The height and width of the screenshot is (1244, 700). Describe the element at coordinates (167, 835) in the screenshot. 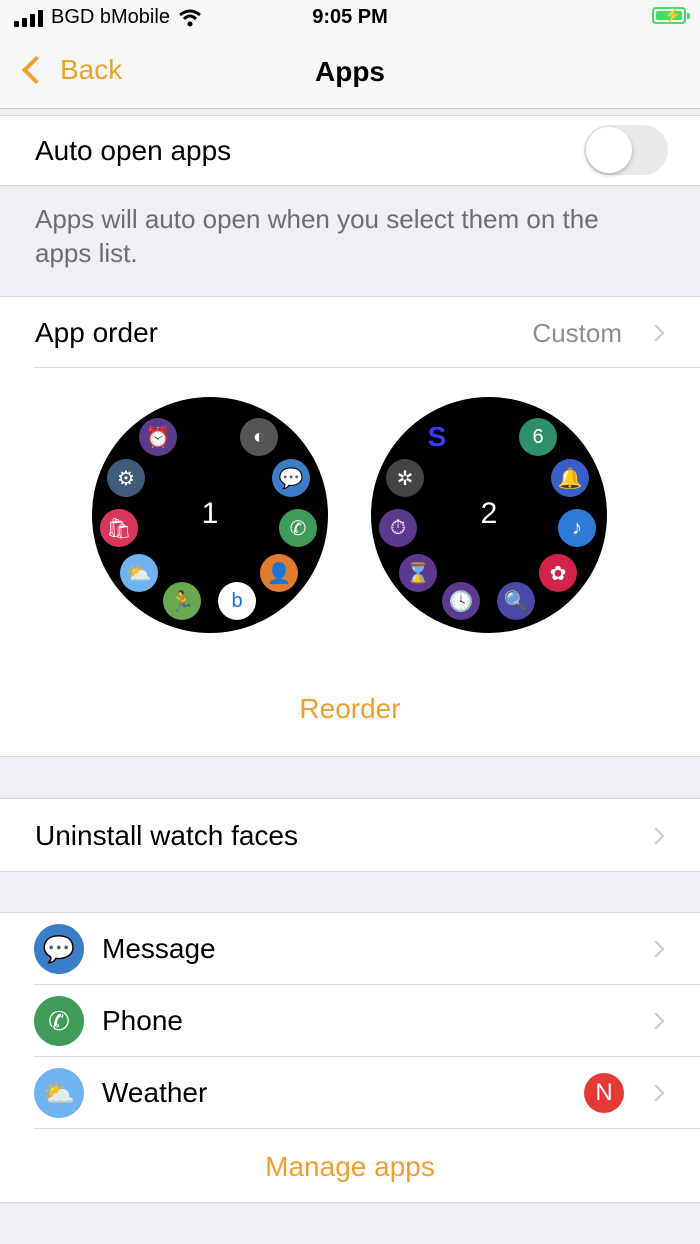

I see `uninstall-label: Uninstall watch faces` at that location.